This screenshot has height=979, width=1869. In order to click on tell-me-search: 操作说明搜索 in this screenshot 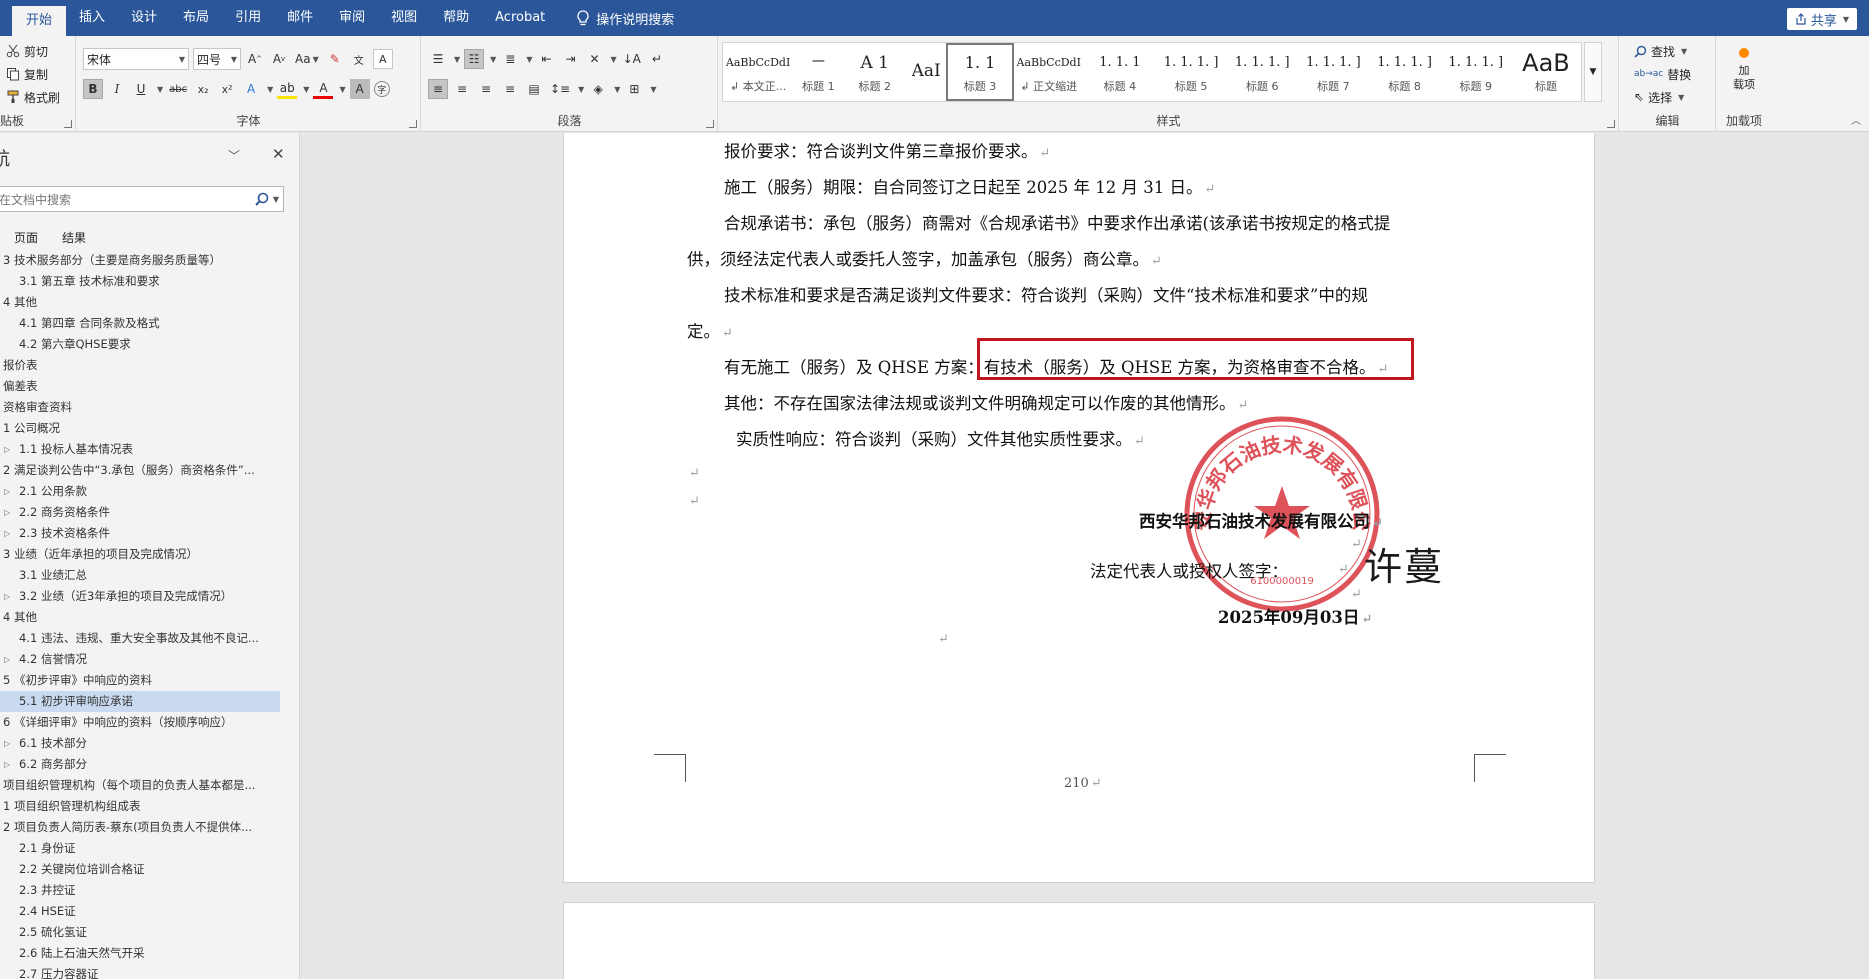, I will do `click(625, 18)`.